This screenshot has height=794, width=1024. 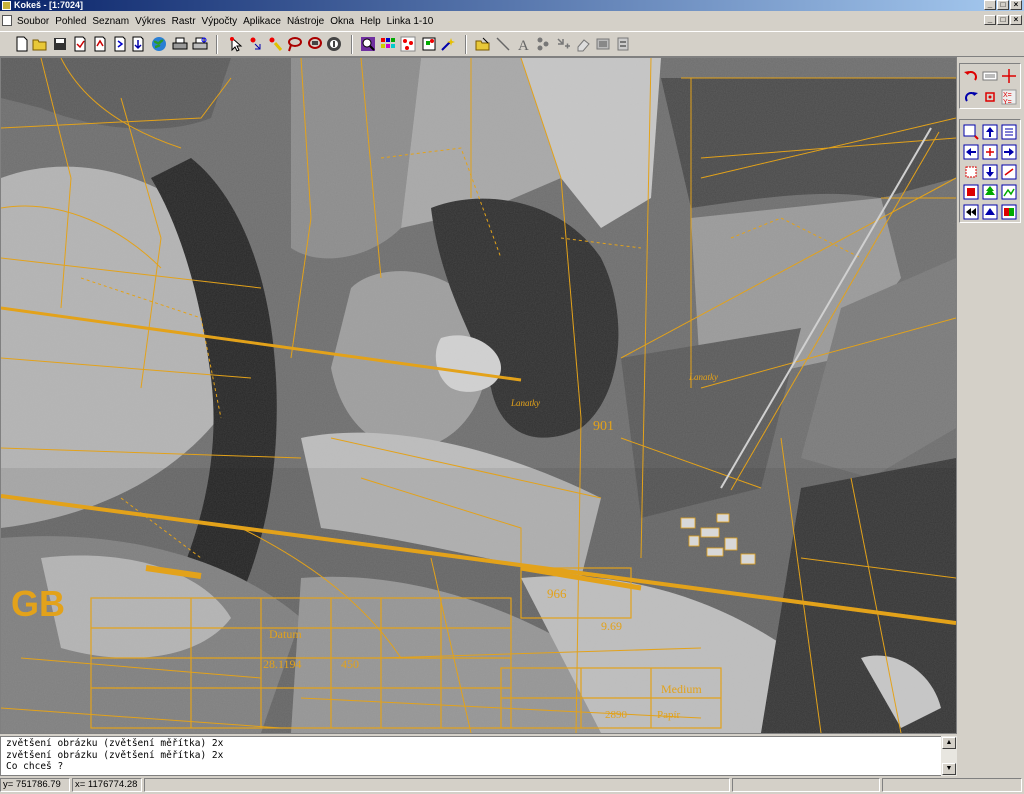 What do you see at coordinates (952, 785) in the screenshot?
I see `status-field-empty` at bounding box center [952, 785].